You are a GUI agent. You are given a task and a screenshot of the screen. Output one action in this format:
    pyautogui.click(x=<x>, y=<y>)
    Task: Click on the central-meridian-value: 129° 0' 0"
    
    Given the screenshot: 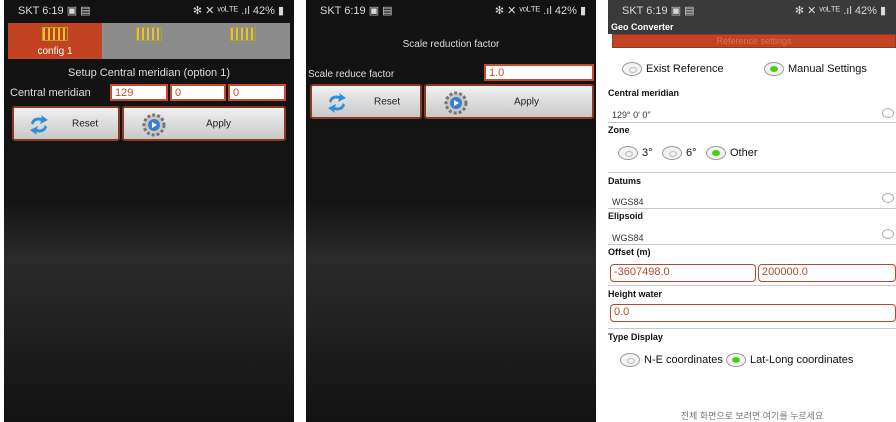 What is the action you would take?
    pyautogui.click(x=631, y=115)
    